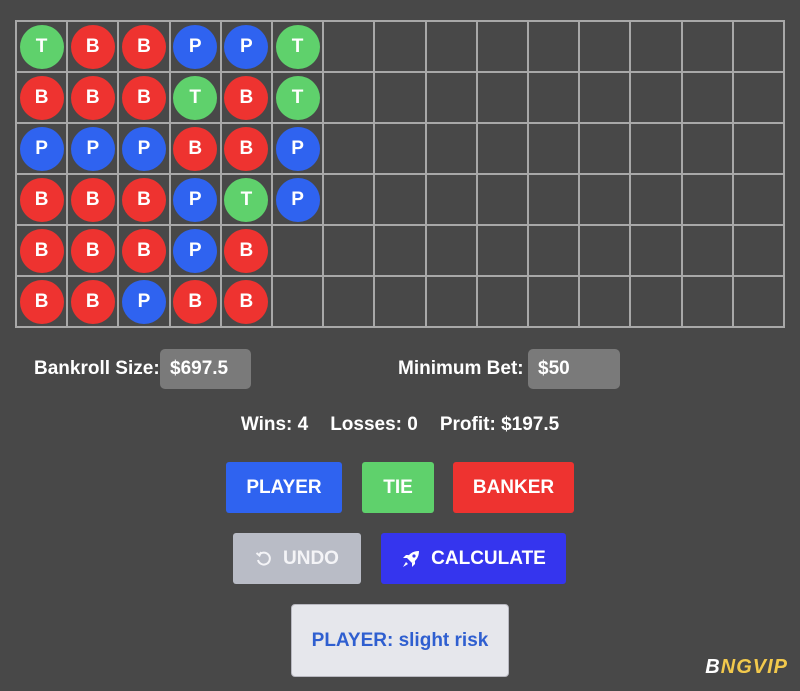  I want to click on stats-bar: Wins: 4 Losses: 0 Profit: $197.5, so click(400, 425).